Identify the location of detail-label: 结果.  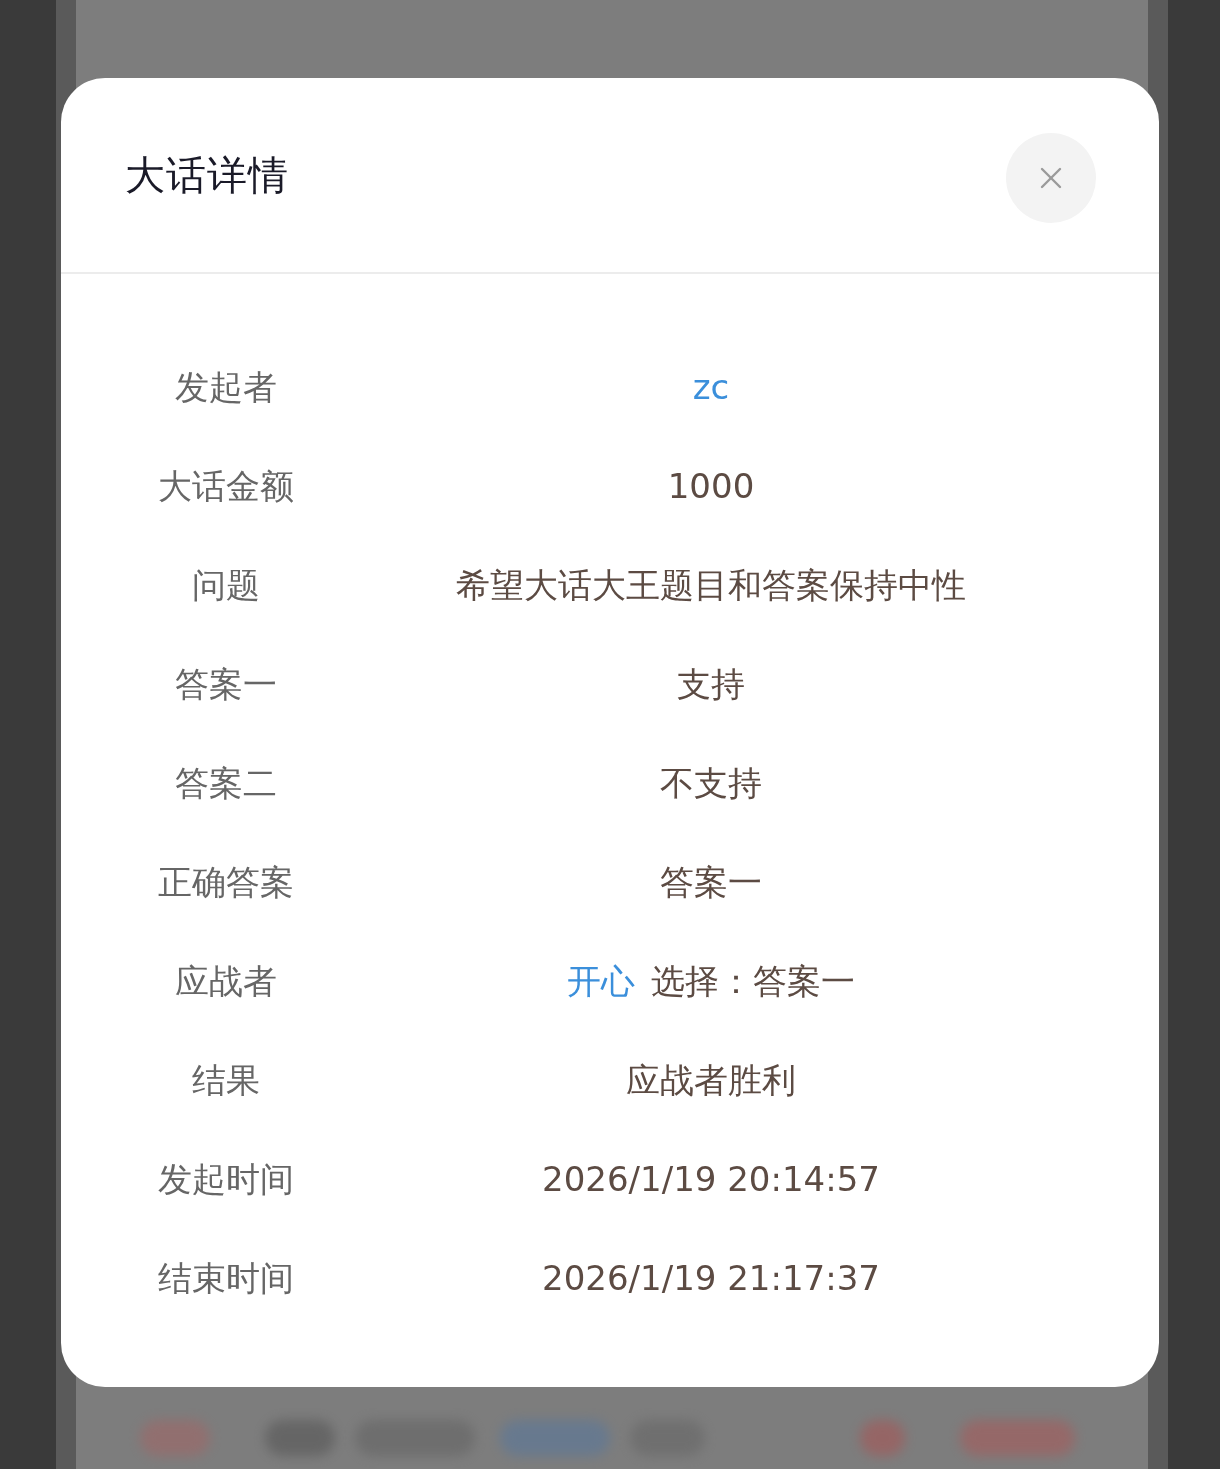
(226, 1079).